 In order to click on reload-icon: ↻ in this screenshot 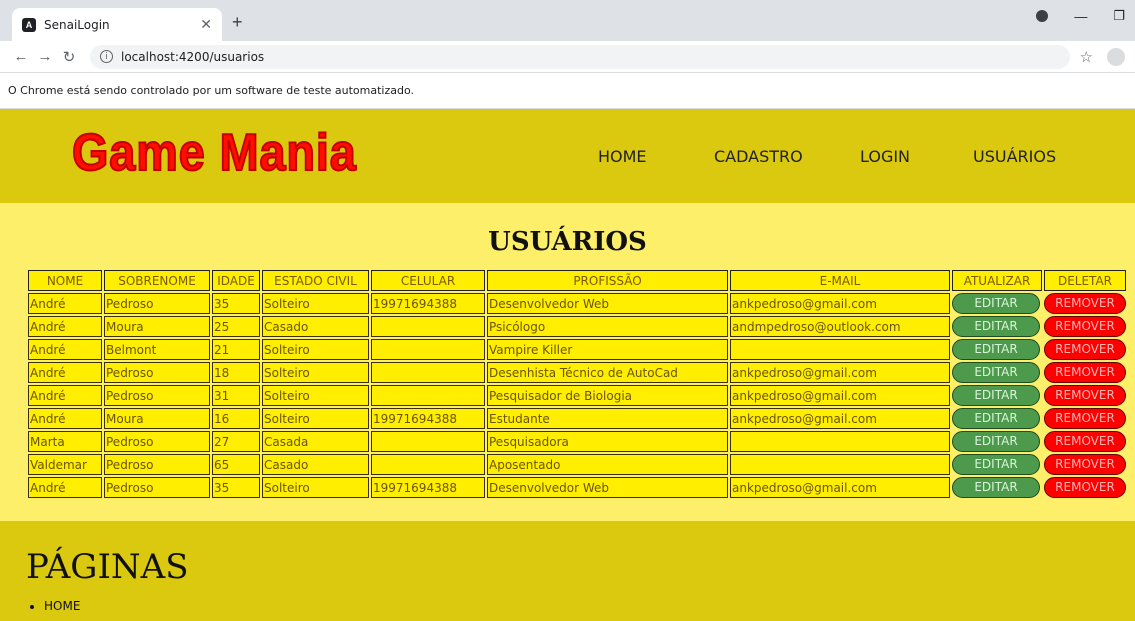, I will do `click(69, 57)`.